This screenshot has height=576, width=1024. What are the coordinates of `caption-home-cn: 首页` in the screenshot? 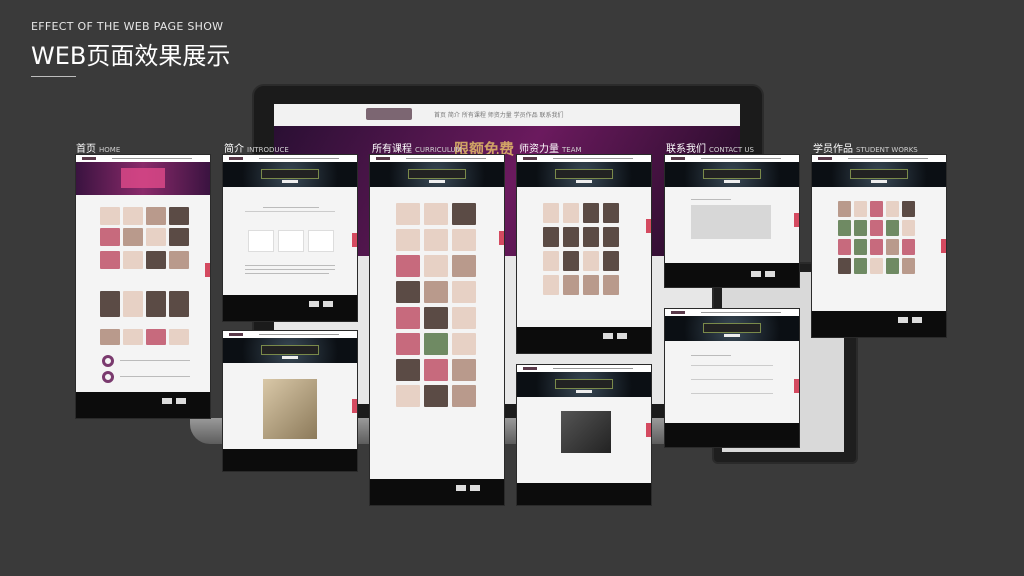 It's located at (86, 149).